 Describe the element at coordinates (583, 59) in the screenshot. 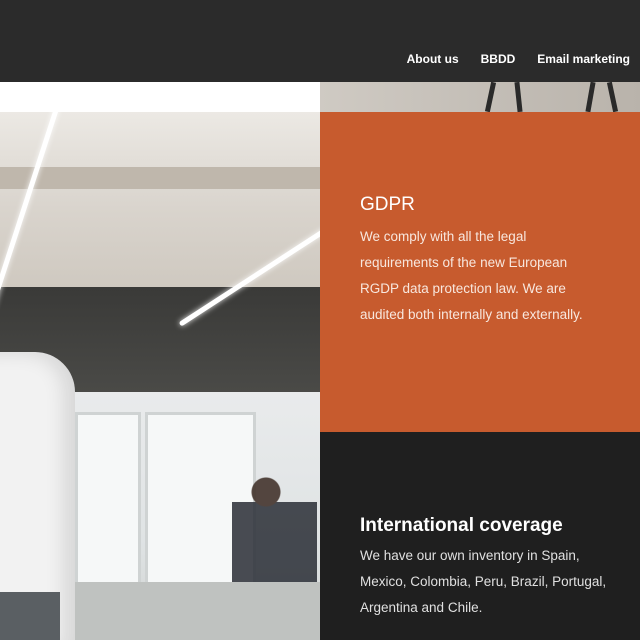

I see `nav-item-email-marketing: Email marketing` at that location.